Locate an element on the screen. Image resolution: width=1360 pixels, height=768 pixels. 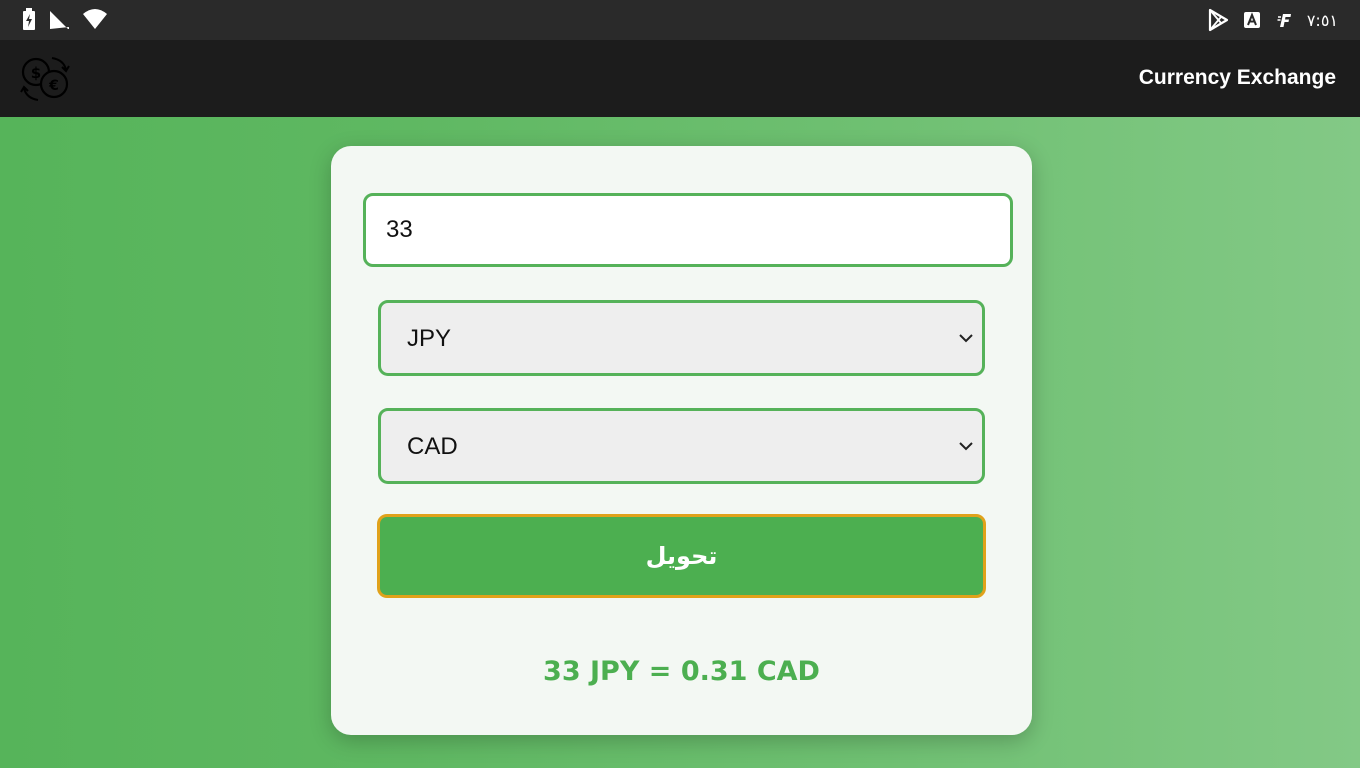
to-currency-value: CAD is located at coordinates (432, 446).